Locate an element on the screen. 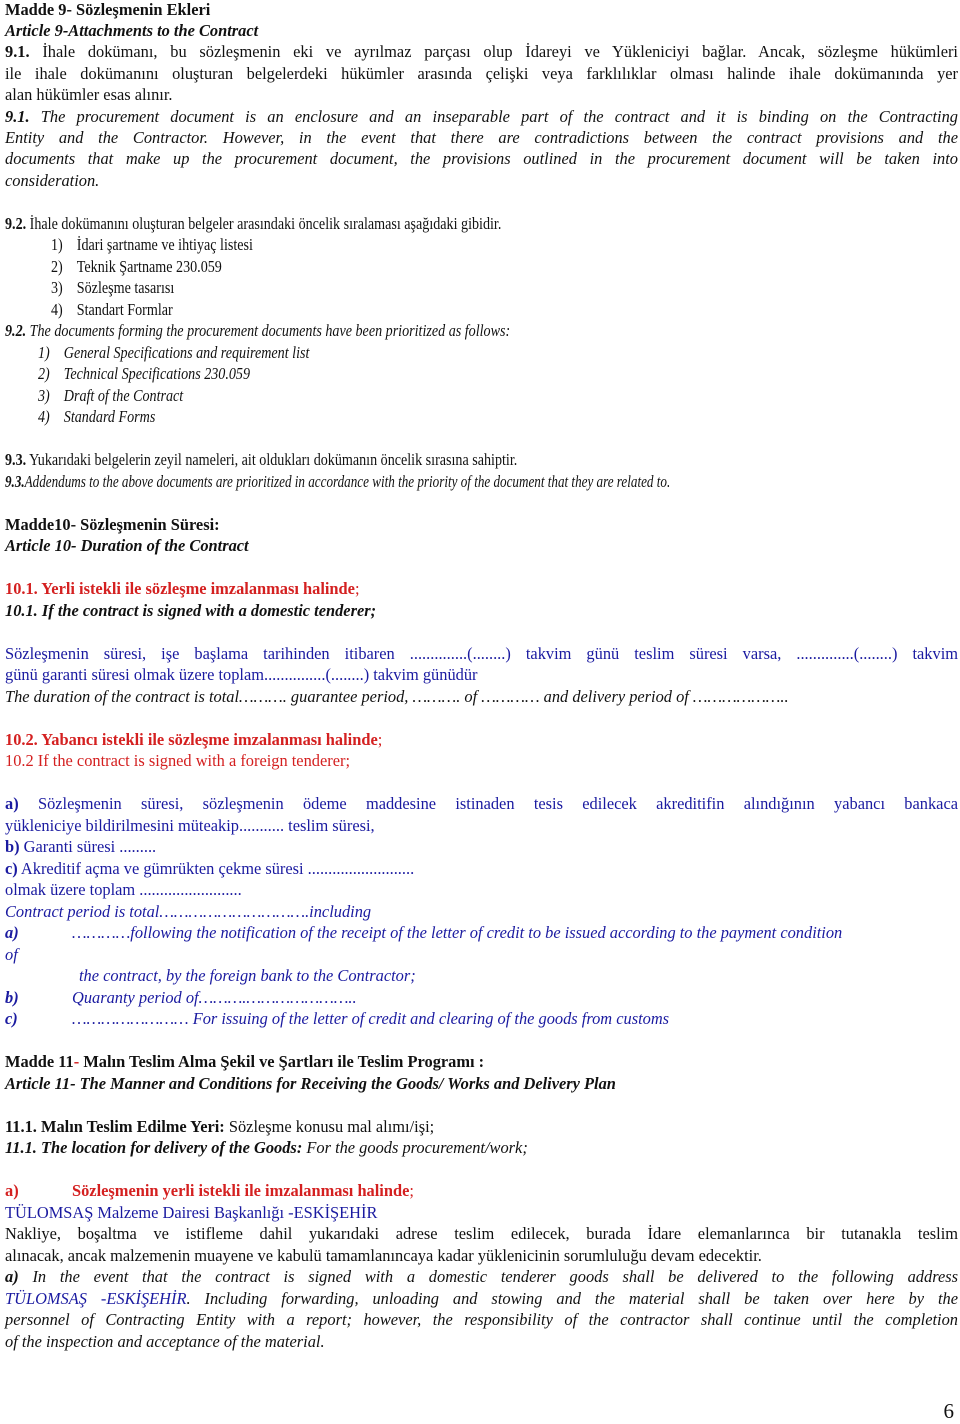 This screenshot has height=1424, width=960. list-item: 4) Standart Formlar is located at coordinates (112, 309).